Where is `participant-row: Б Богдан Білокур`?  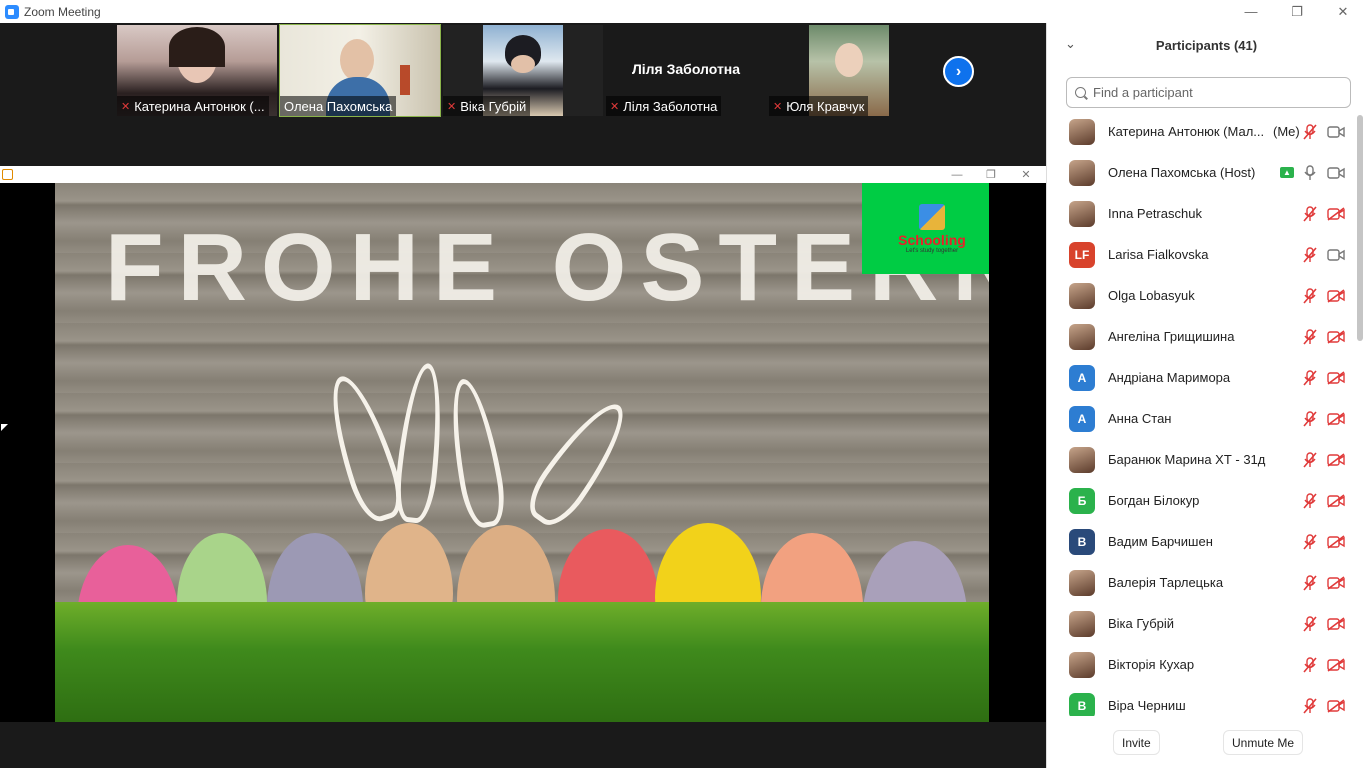
participant-row: Б Богдан Білокур is located at coordinates (1201, 500).